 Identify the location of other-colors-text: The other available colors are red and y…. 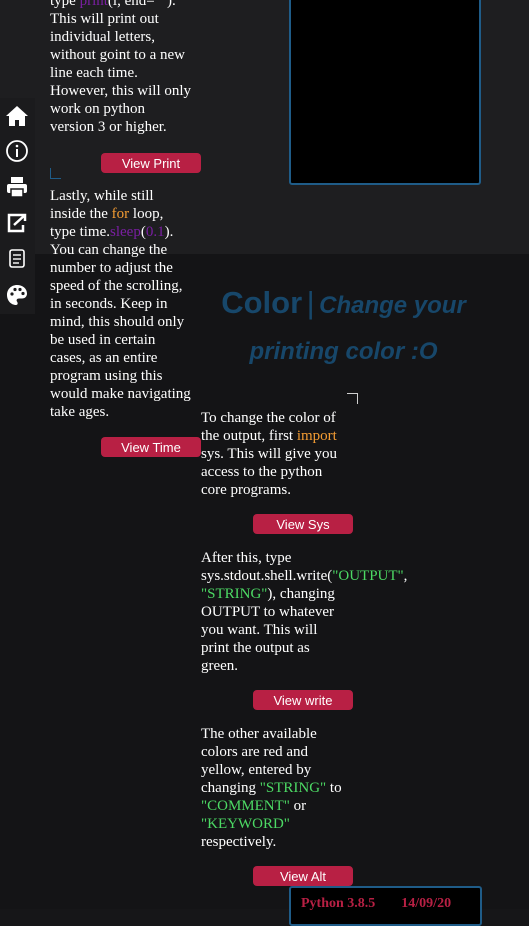
(271, 788).